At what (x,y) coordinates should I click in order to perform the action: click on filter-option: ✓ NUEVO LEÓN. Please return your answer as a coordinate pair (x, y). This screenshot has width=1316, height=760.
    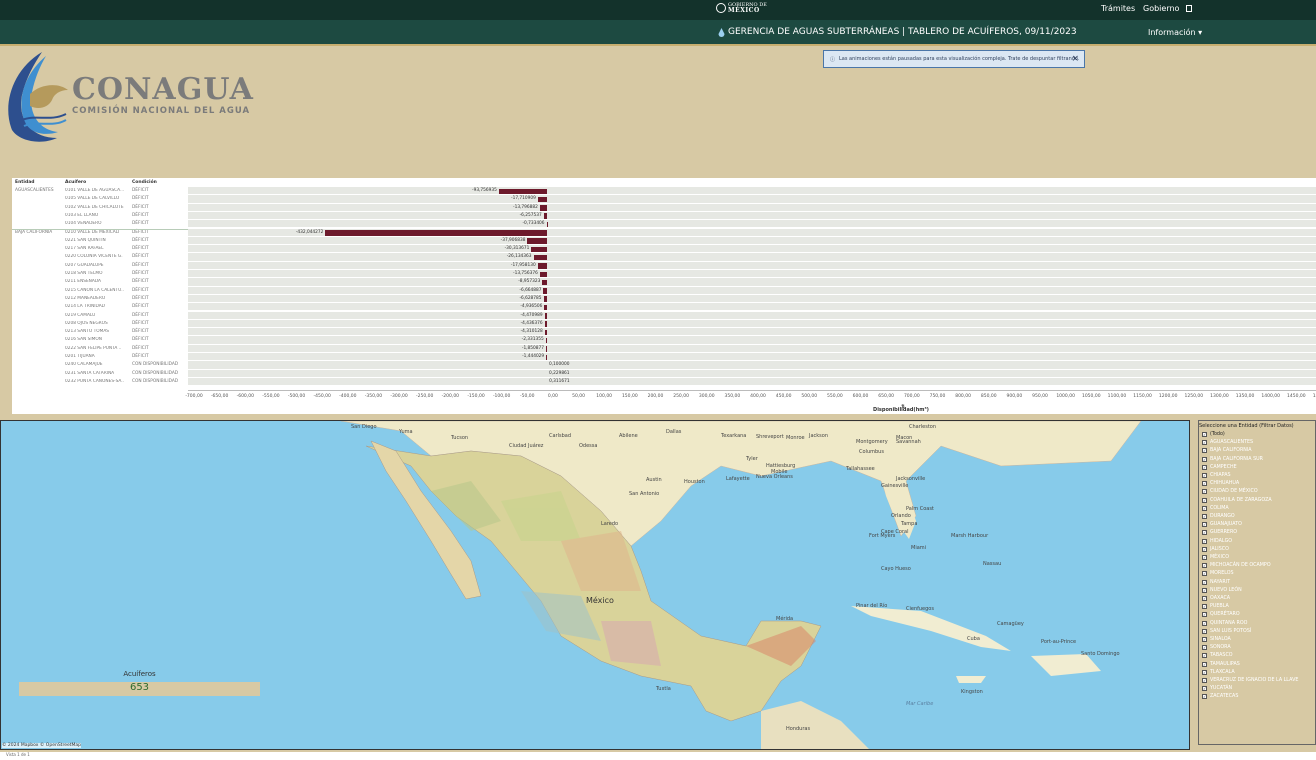
    Looking at the image, I should click on (1222, 590).